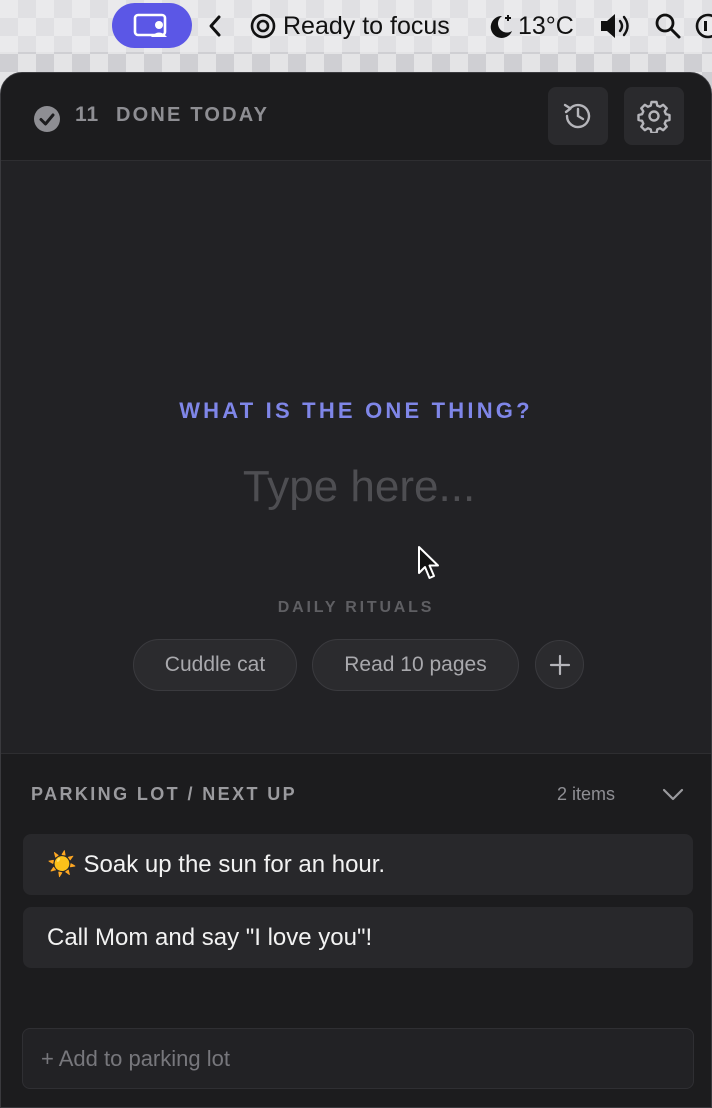  Describe the element at coordinates (47, 119) in the screenshot. I see `checkmark-circle-icon` at that location.